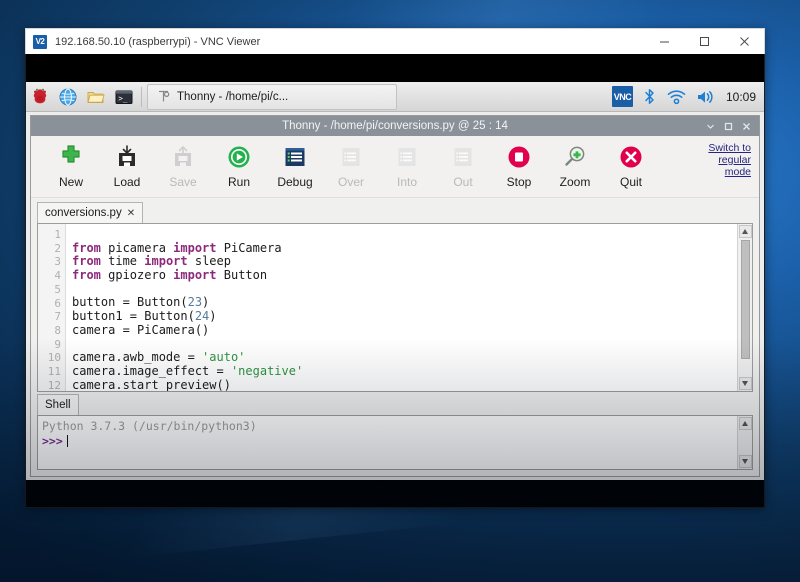 The width and height of the screenshot is (800, 582). I want to click on switch-mode-line1: Switch to, so click(729, 148).